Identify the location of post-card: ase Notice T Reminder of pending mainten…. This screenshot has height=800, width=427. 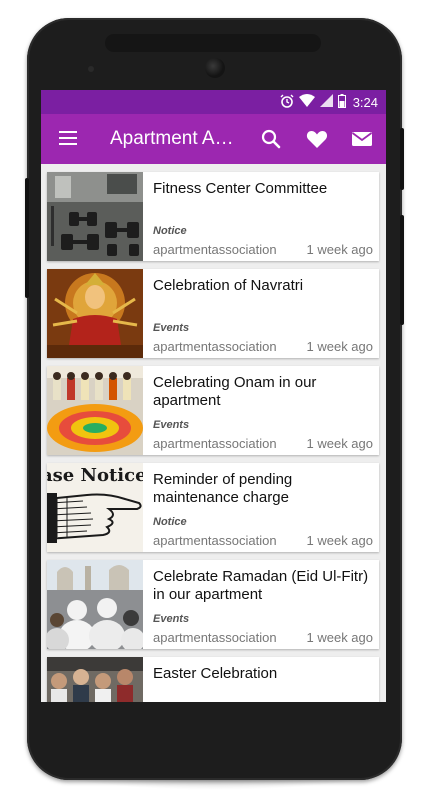
(213, 507).